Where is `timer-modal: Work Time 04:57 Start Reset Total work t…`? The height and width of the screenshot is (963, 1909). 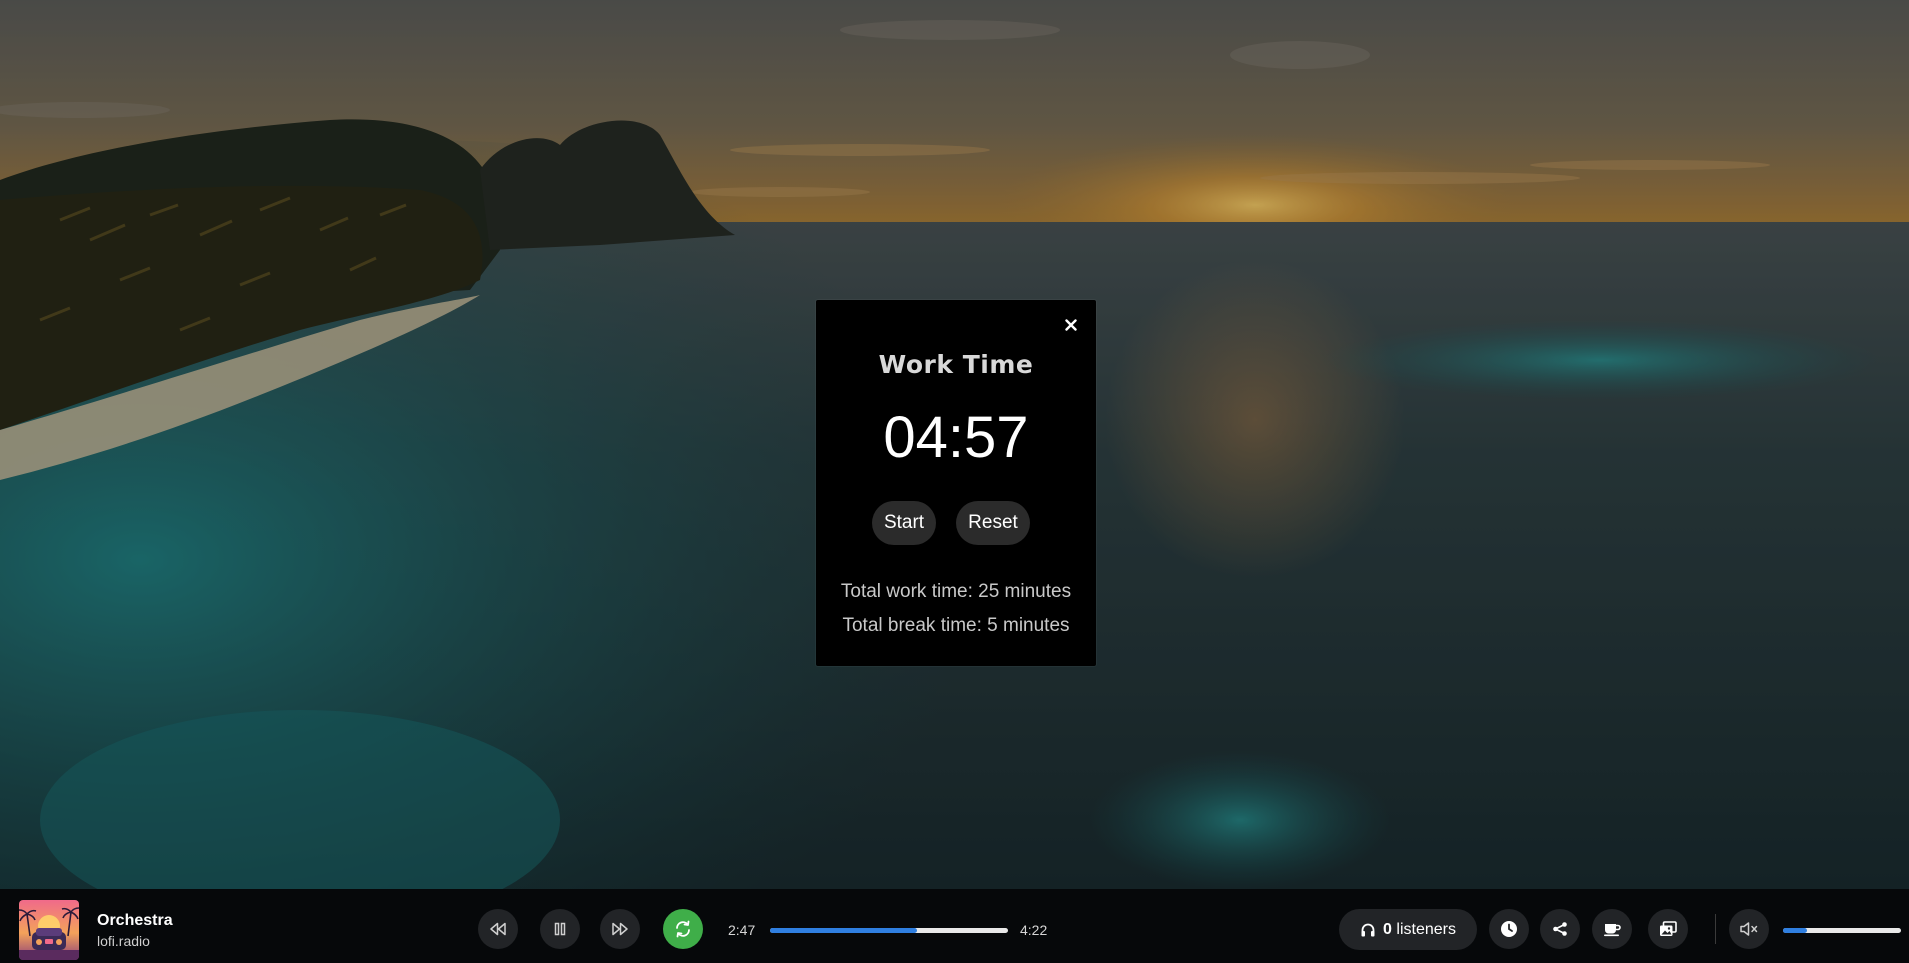
timer-modal: Work Time 04:57 Start Reset Total work t… is located at coordinates (956, 483).